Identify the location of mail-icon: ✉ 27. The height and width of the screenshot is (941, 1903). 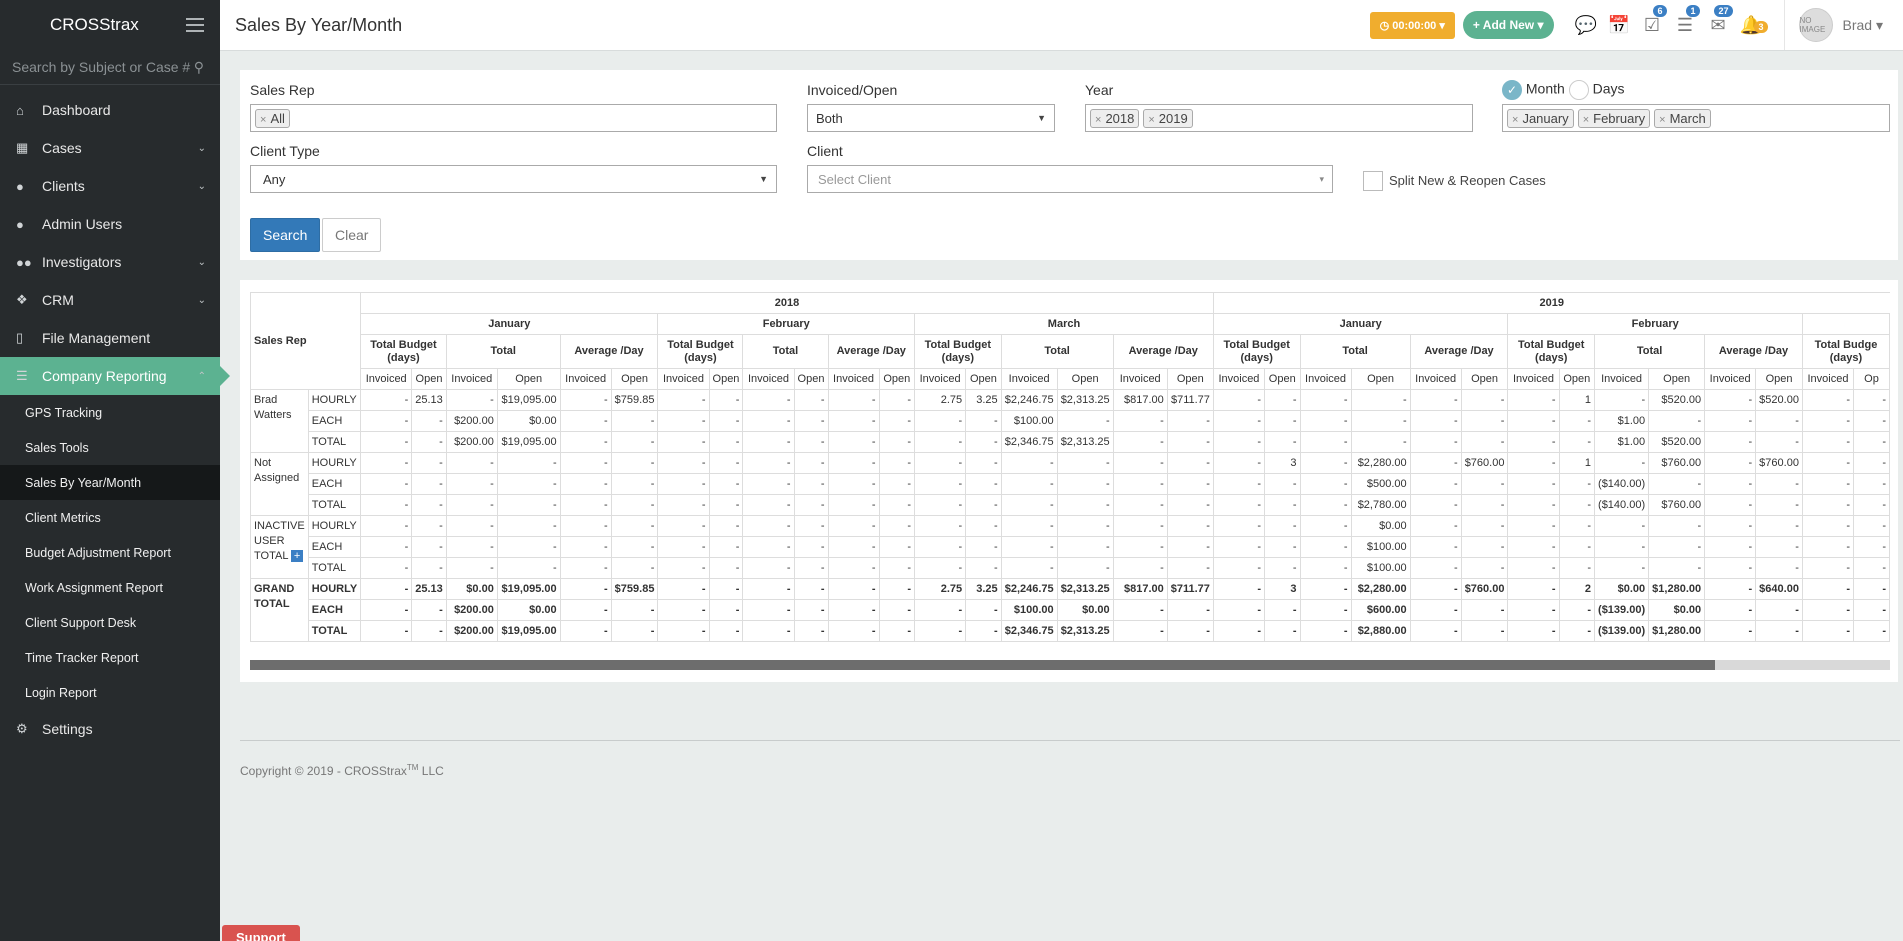
(1718, 20).